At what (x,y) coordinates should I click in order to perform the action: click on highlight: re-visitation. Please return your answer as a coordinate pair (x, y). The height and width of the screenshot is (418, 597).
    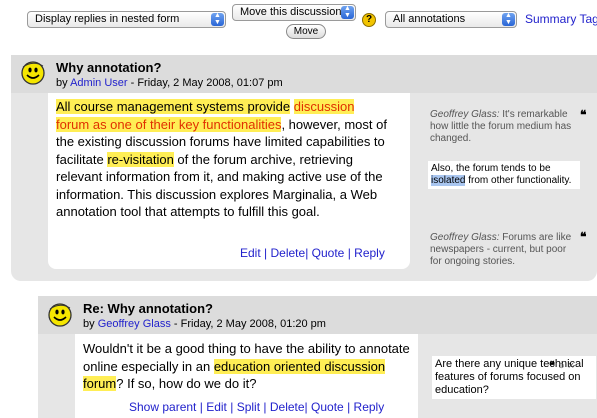
    Looking at the image, I should click on (140, 159).